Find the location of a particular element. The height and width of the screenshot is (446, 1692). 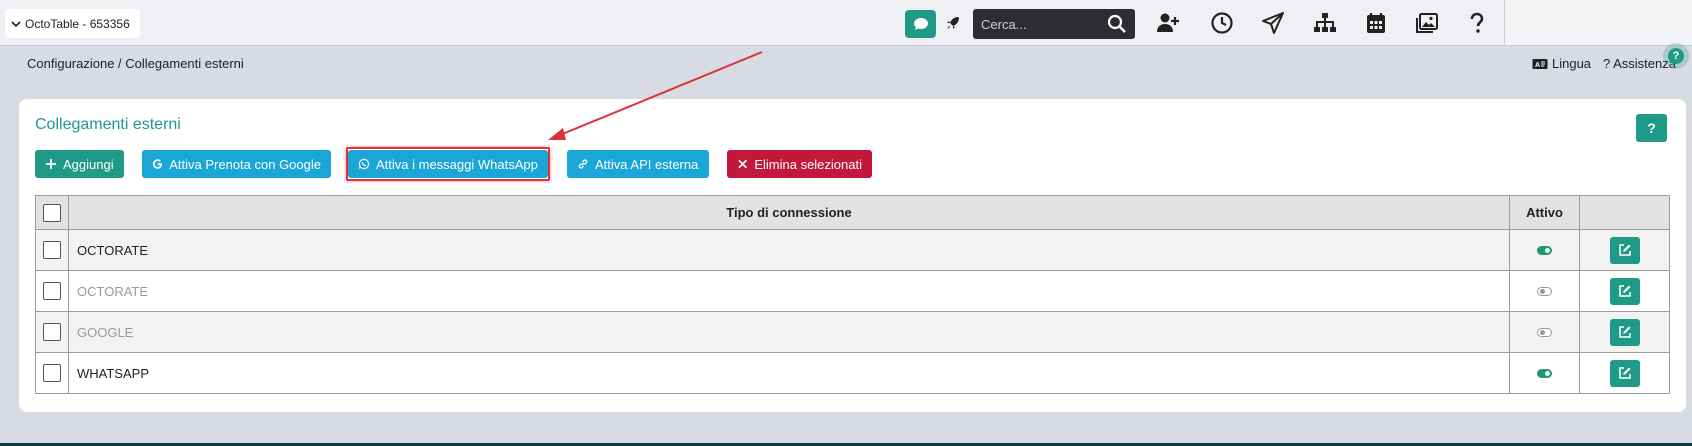

venue-selector: OctoTable - 653356 is located at coordinates (72, 23).